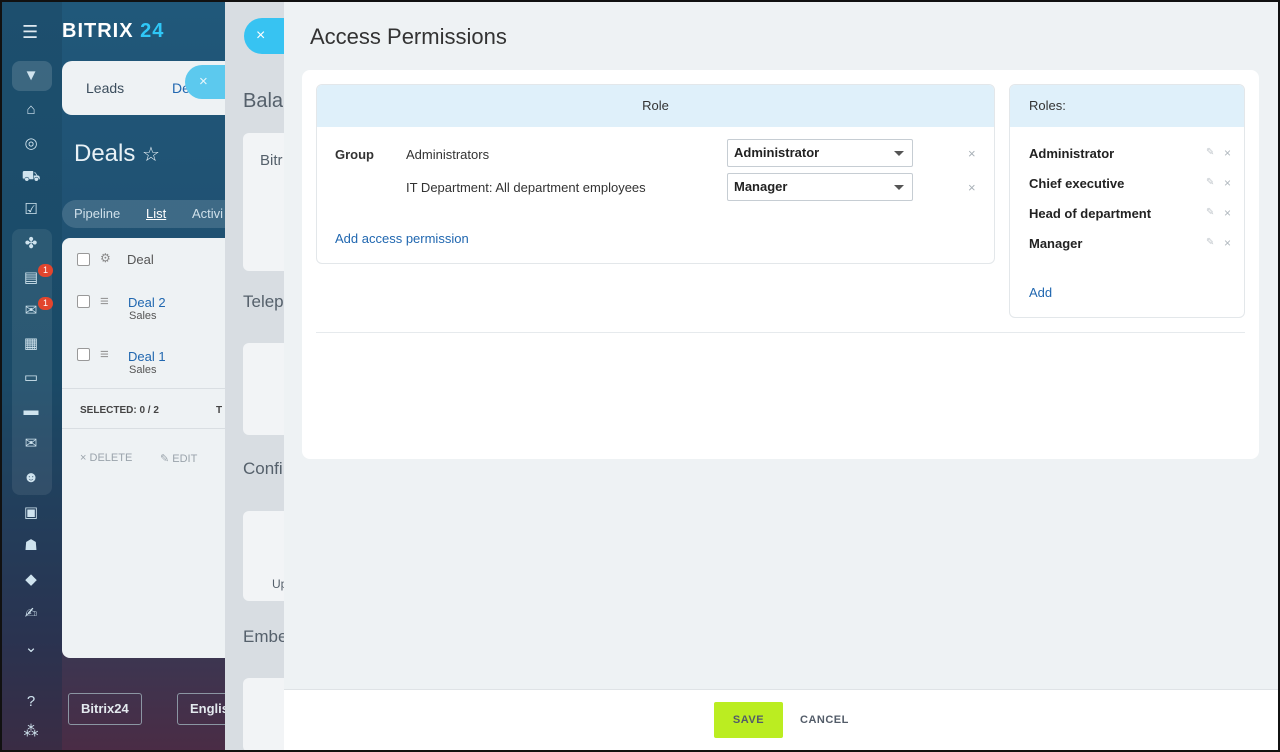 Image resolution: width=1280 pixels, height=752 pixels. I want to click on bank-icon: ⌂, so click(31, 110).